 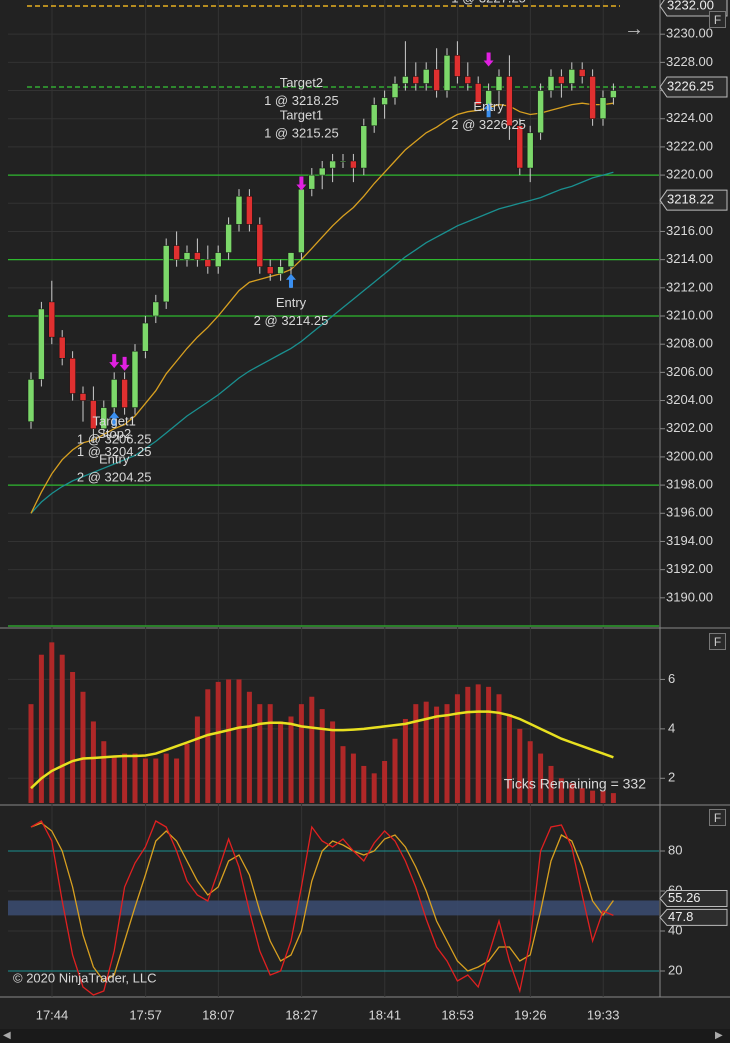 I want to click on price-badge: 3218.22, so click(x=693, y=200).